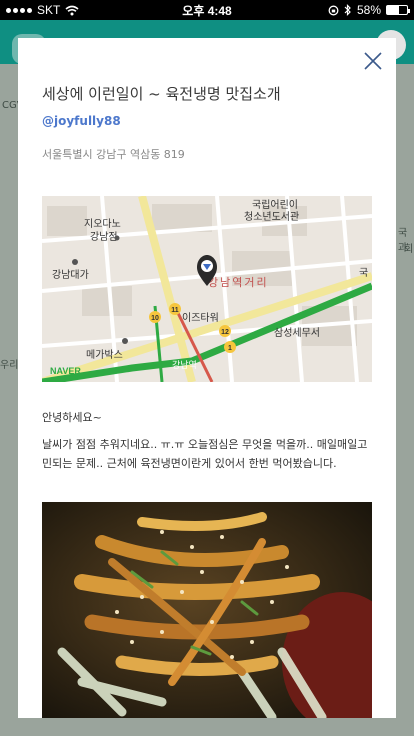 This screenshot has height=736, width=414. Describe the element at coordinates (363, 273) in the screenshot. I see `map-label-edge: 국` at that location.